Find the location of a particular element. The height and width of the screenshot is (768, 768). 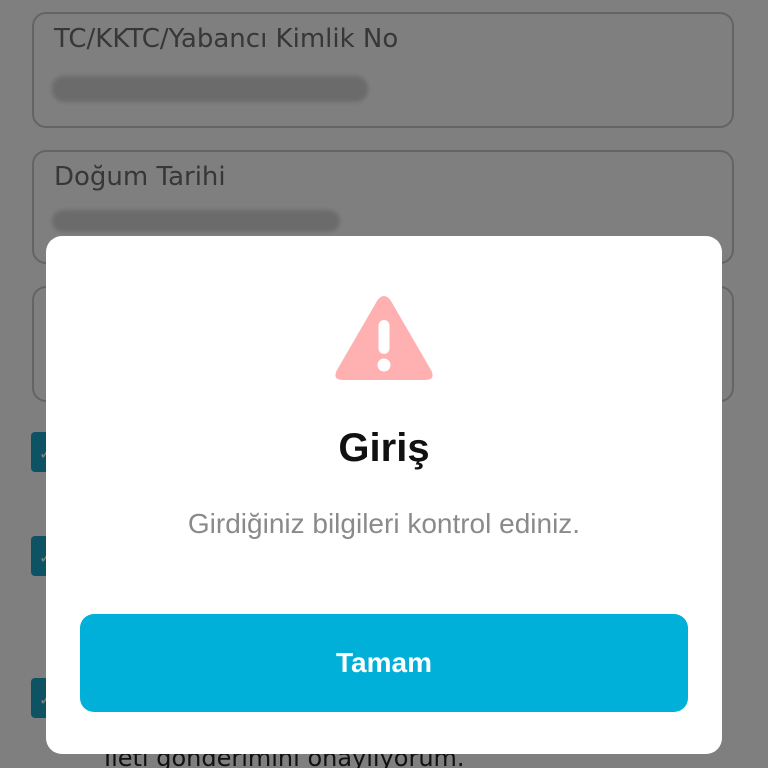

ok-button: Tamam is located at coordinates (384, 663).